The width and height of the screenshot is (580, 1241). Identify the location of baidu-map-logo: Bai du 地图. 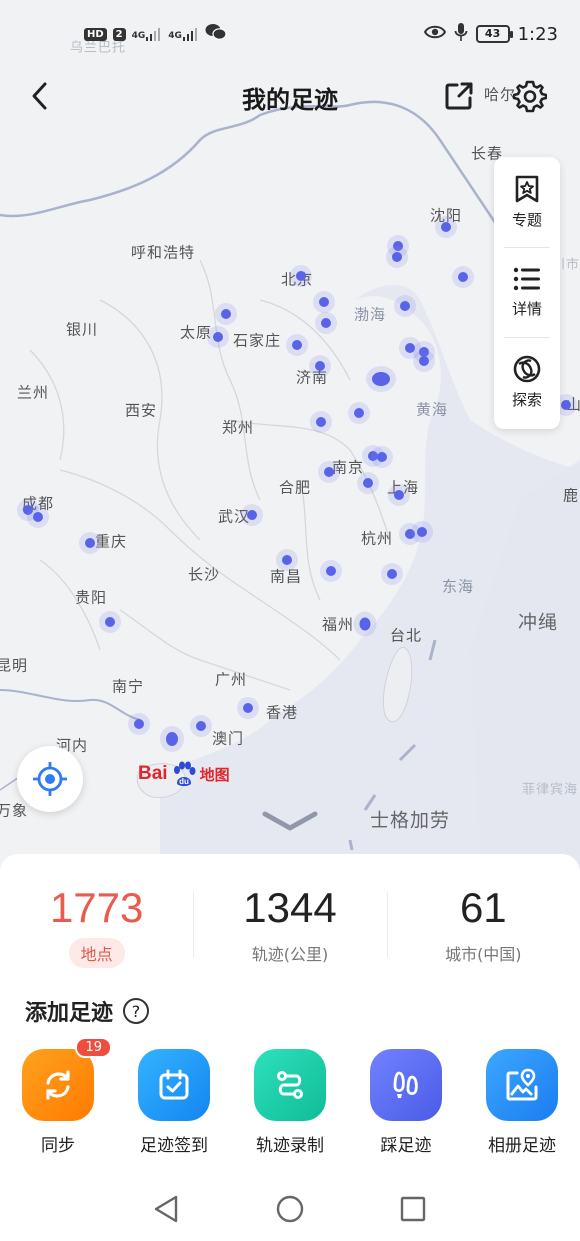
(184, 773).